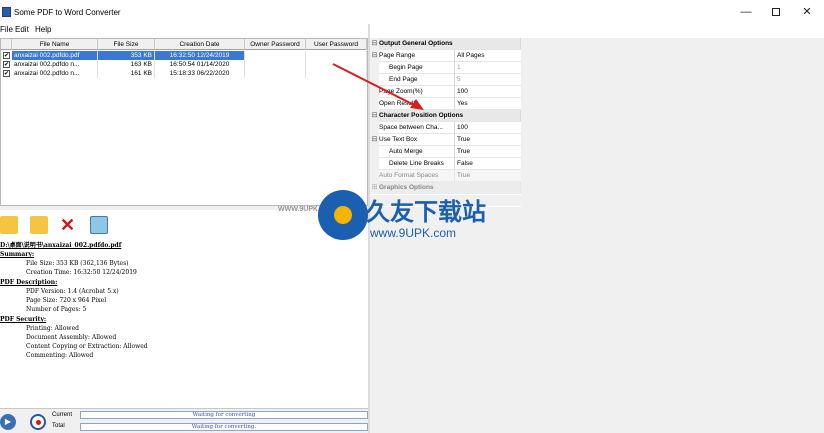 The height and width of the screenshot is (433, 824). Describe the element at coordinates (55, 44) in the screenshot. I see `header-file-name: File Name` at that location.